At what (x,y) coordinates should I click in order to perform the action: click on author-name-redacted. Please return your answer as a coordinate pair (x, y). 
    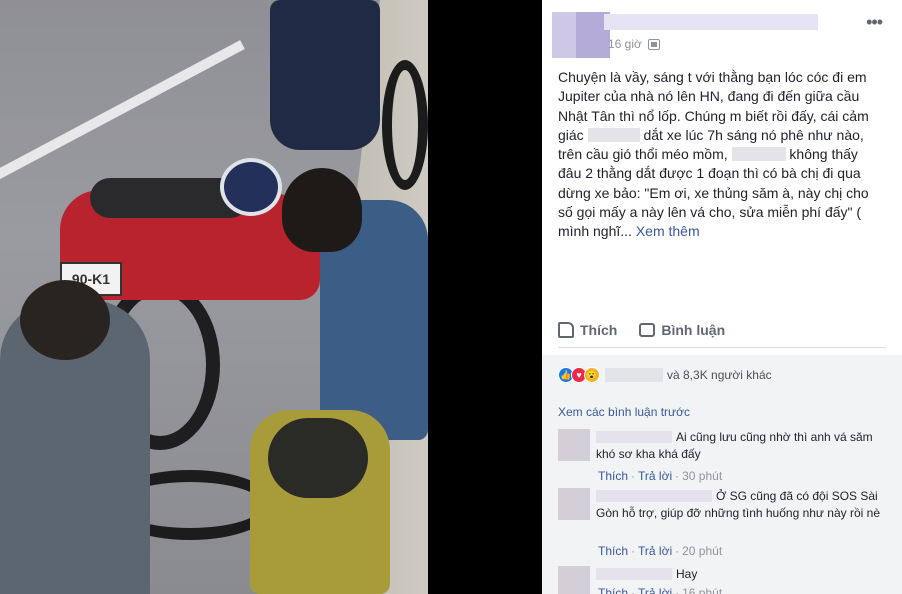
    Looking at the image, I should click on (711, 22).